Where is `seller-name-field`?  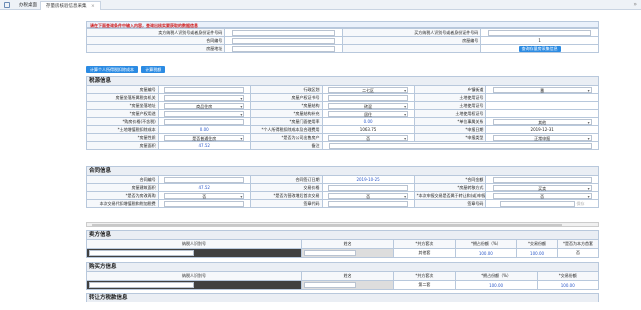
seller-name-field is located at coordinates (330, 253).